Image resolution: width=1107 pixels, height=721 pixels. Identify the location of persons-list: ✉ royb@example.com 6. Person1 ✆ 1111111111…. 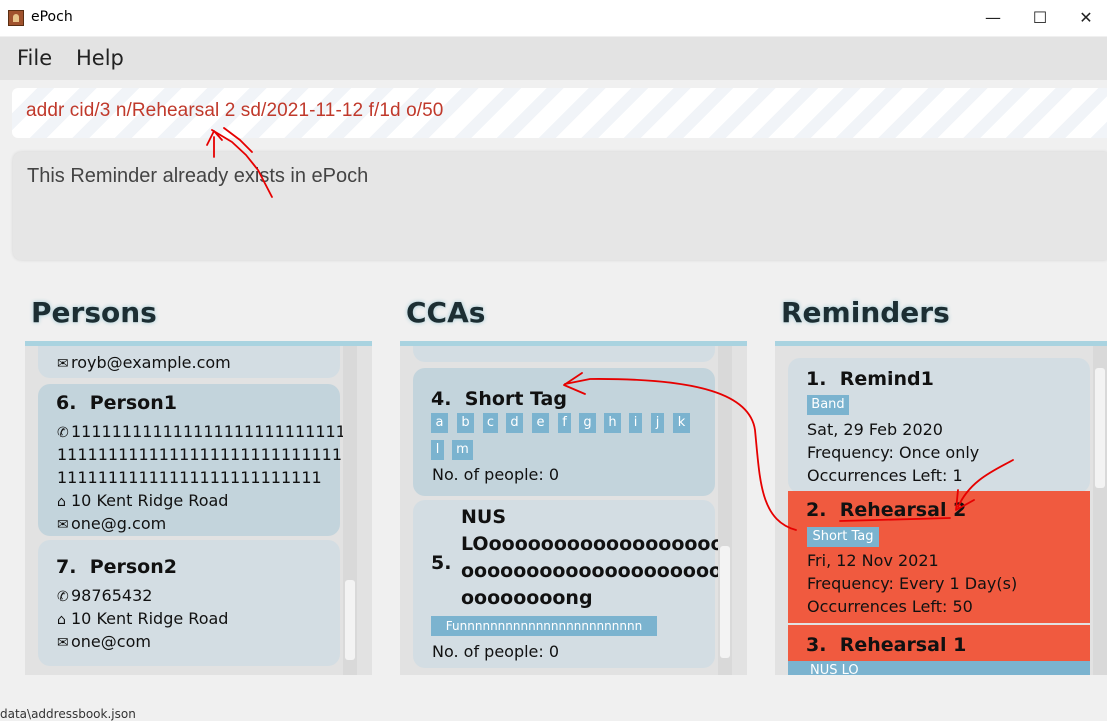
(198, 508).